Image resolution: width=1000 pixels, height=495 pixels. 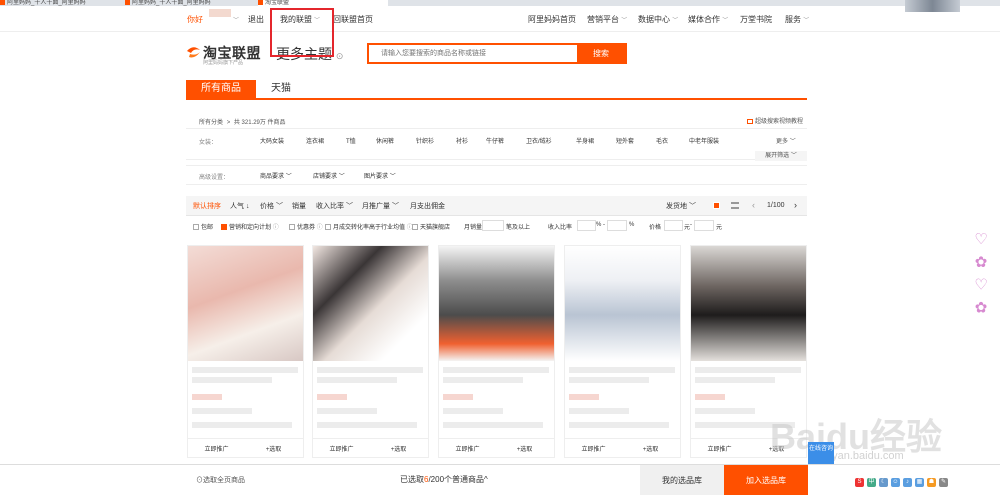 What do you see at coordinates (895, 482) in the screenshot?
I see `smile-icon: ☺` at bounding box center [895, 482].